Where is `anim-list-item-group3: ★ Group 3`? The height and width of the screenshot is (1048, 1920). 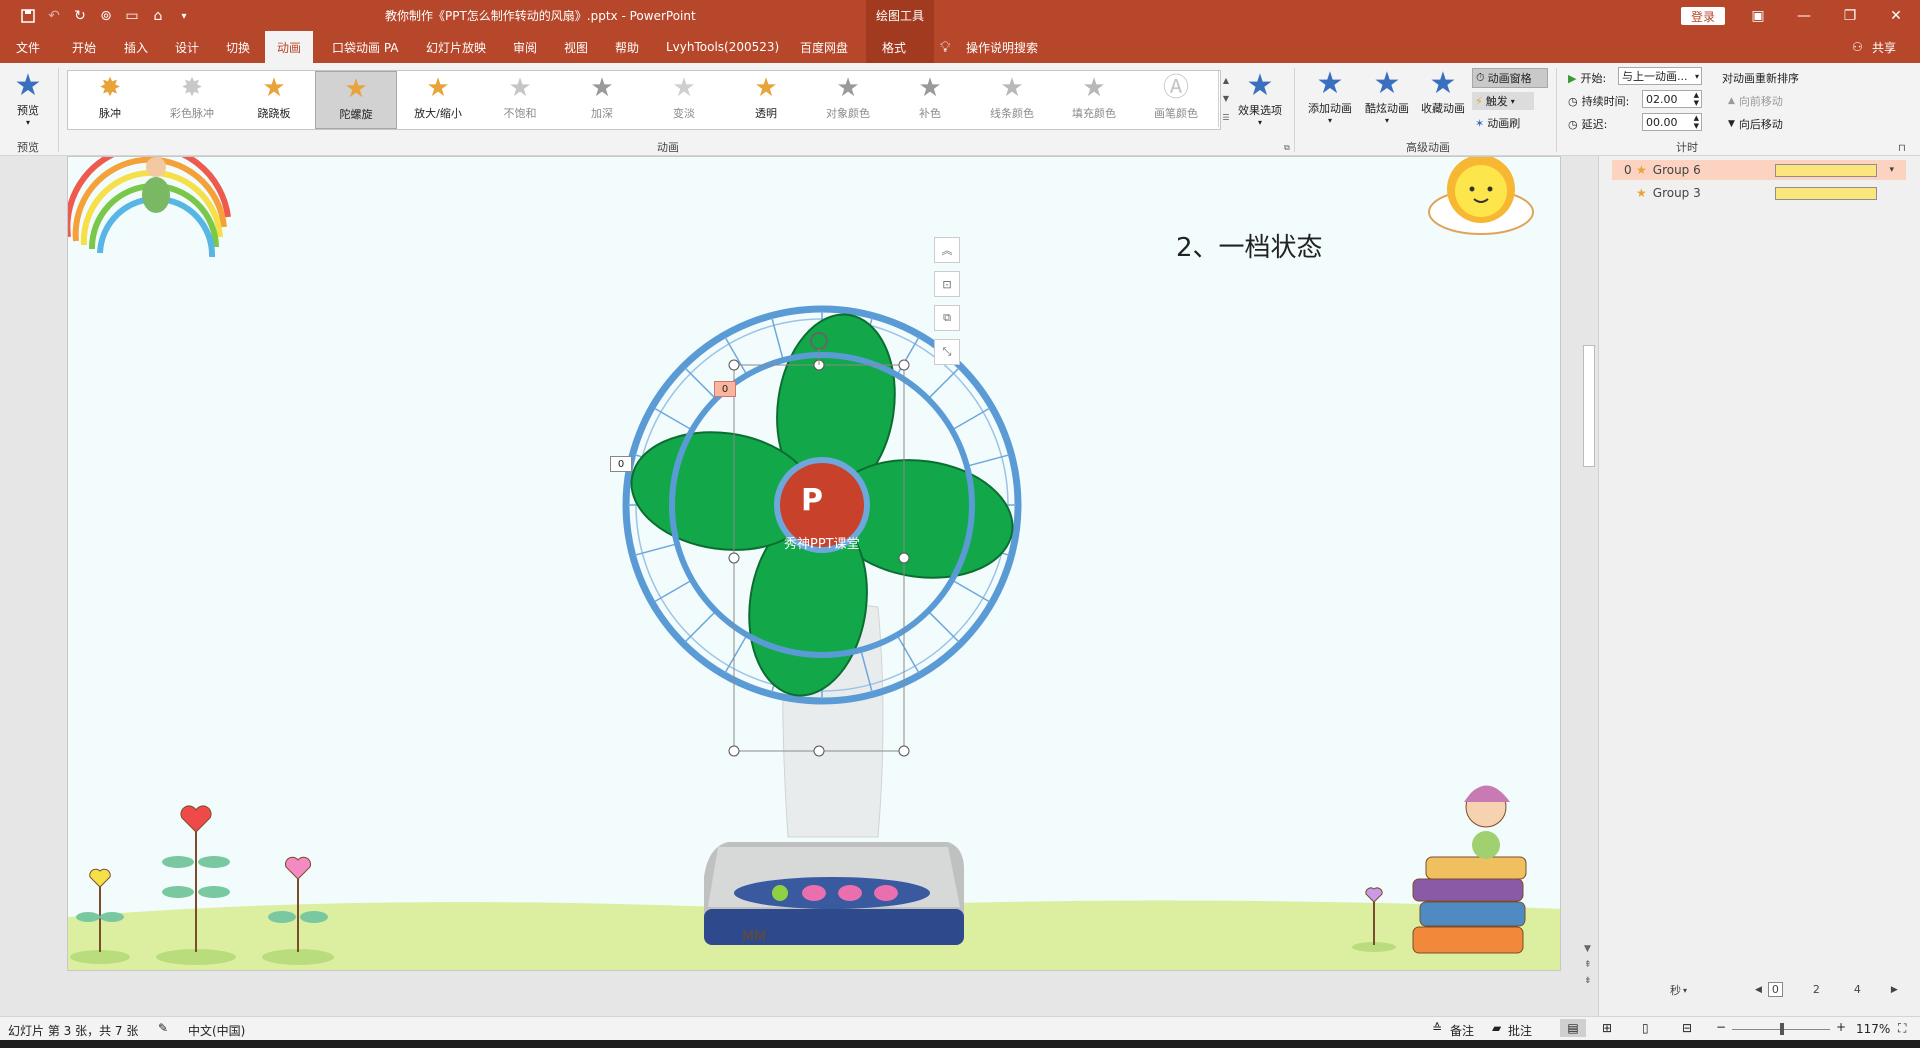 anim-list-item-group3: ★ Group 3 is located at coordinates (1759, 193).